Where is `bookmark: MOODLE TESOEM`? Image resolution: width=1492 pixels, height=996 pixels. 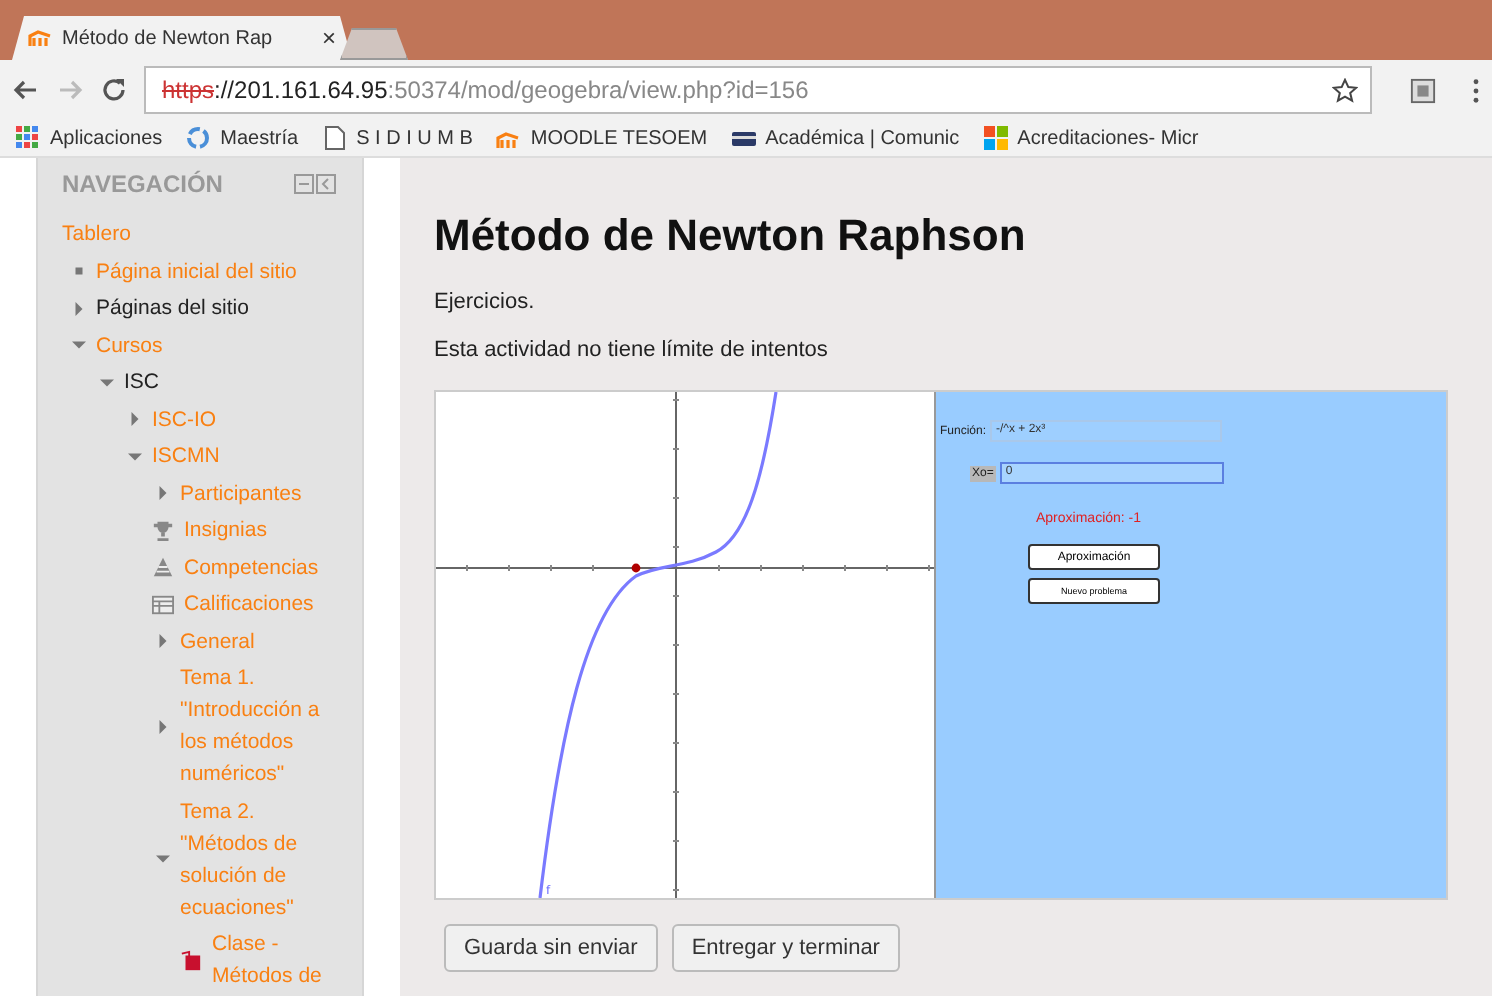
bookmark: MOODLE TESOEM is located at coordinates (602, 138).